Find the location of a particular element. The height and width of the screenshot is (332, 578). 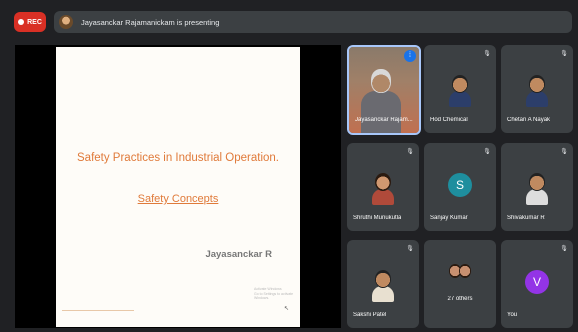

presenter-avatar is located at coordinates (66, 22).